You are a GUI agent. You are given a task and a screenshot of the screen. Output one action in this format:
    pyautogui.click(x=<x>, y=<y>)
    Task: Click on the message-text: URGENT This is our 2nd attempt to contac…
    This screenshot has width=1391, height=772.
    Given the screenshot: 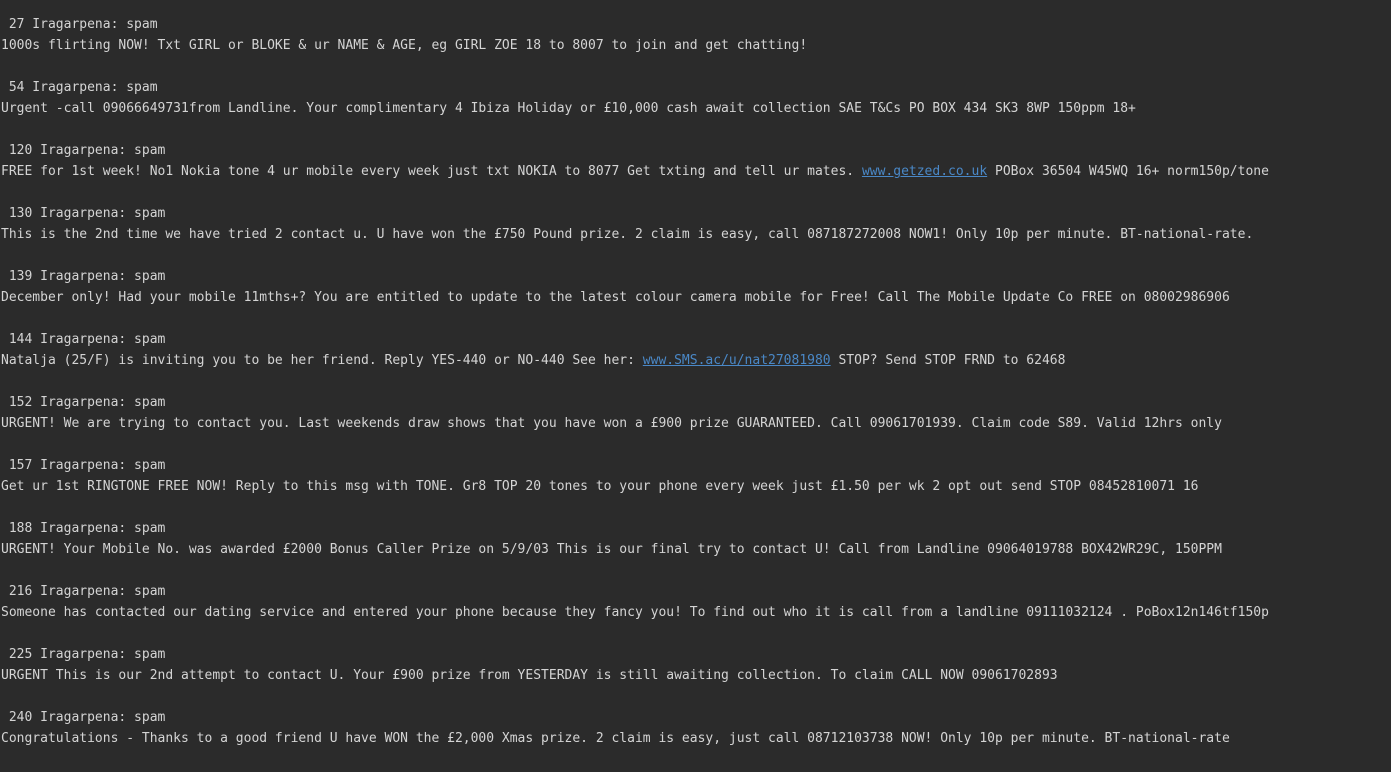 What is the action you would take?
    pyautogui.click(x=529, y=675)
    